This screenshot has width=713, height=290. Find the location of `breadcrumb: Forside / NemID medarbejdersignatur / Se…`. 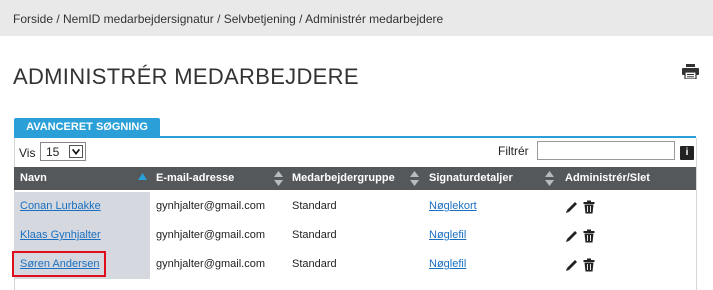

breadcrumb: Forside / NemID medarbejdersignatur / Se… is located at coordinates (228, 19).